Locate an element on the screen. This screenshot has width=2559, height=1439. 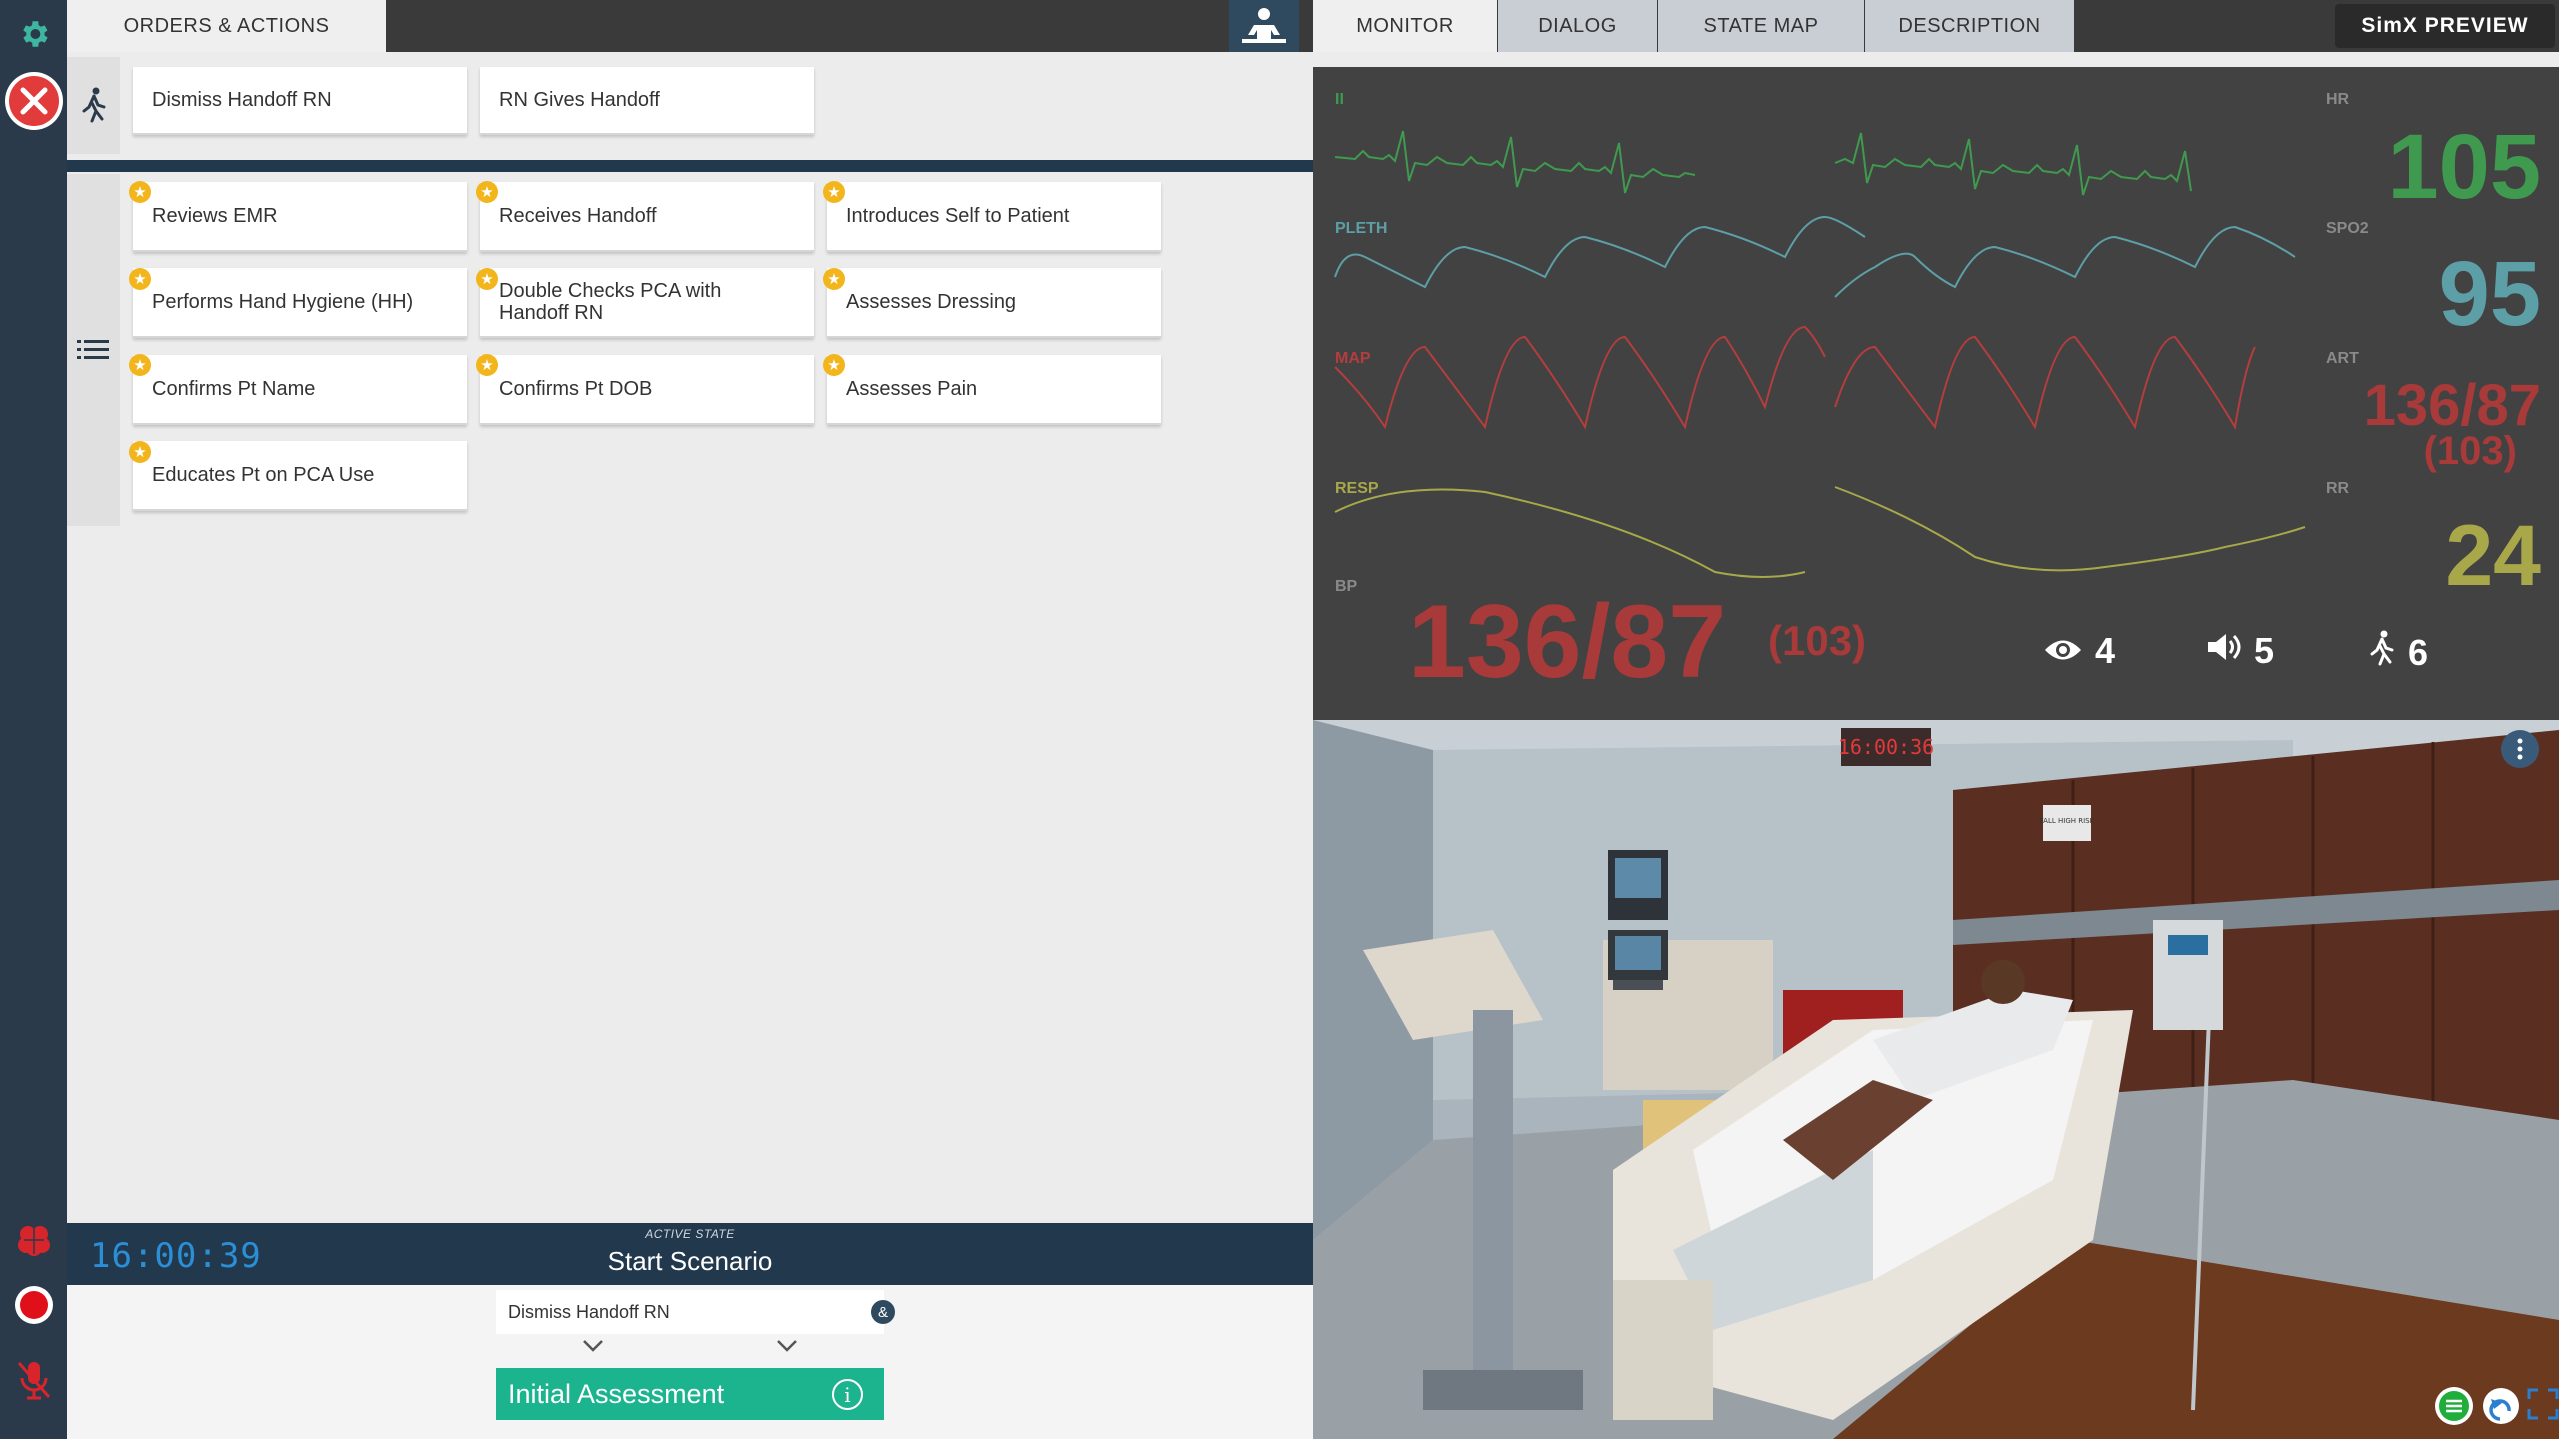
action-label: Double Checks PCA with Handoff RN is located at coordinates (610, 302).